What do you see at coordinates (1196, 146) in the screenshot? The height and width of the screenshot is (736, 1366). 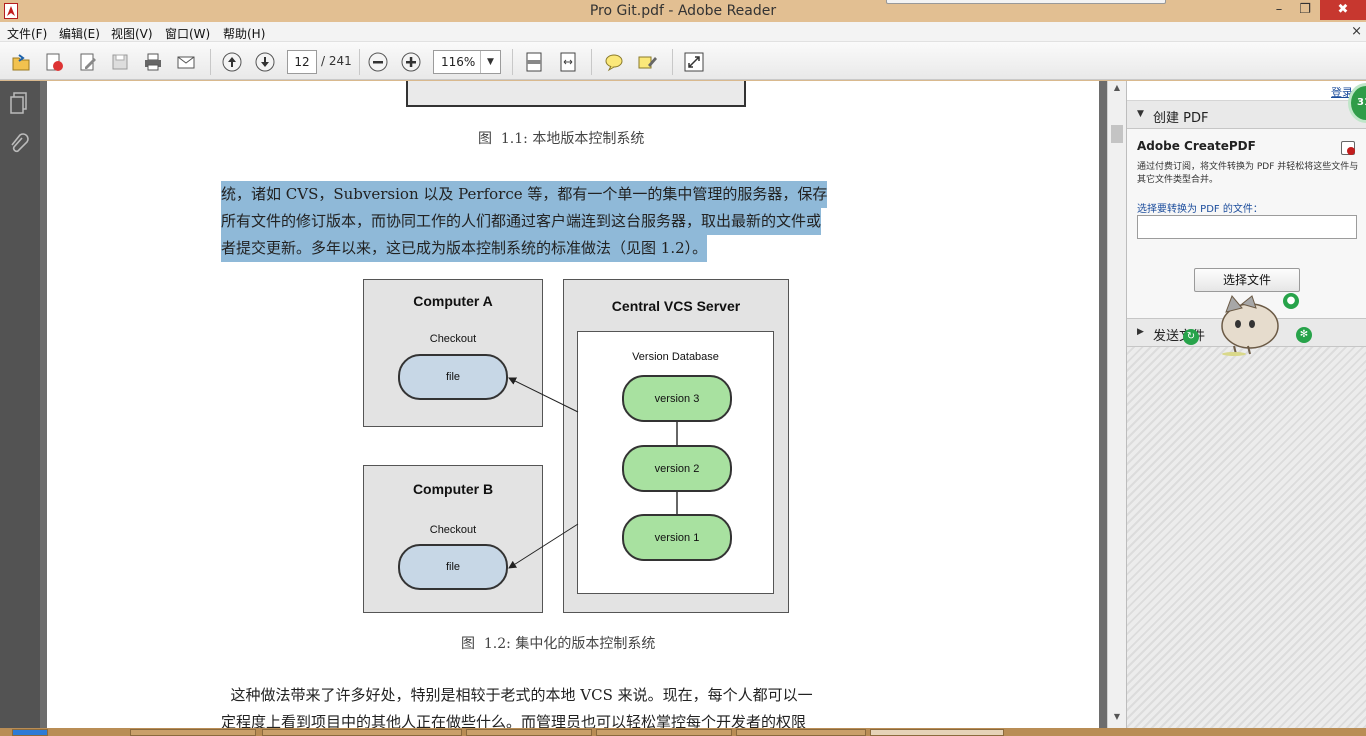 I see `createpdf-heading: Adobe CreatePDF` at bounding box center [1196, 146].